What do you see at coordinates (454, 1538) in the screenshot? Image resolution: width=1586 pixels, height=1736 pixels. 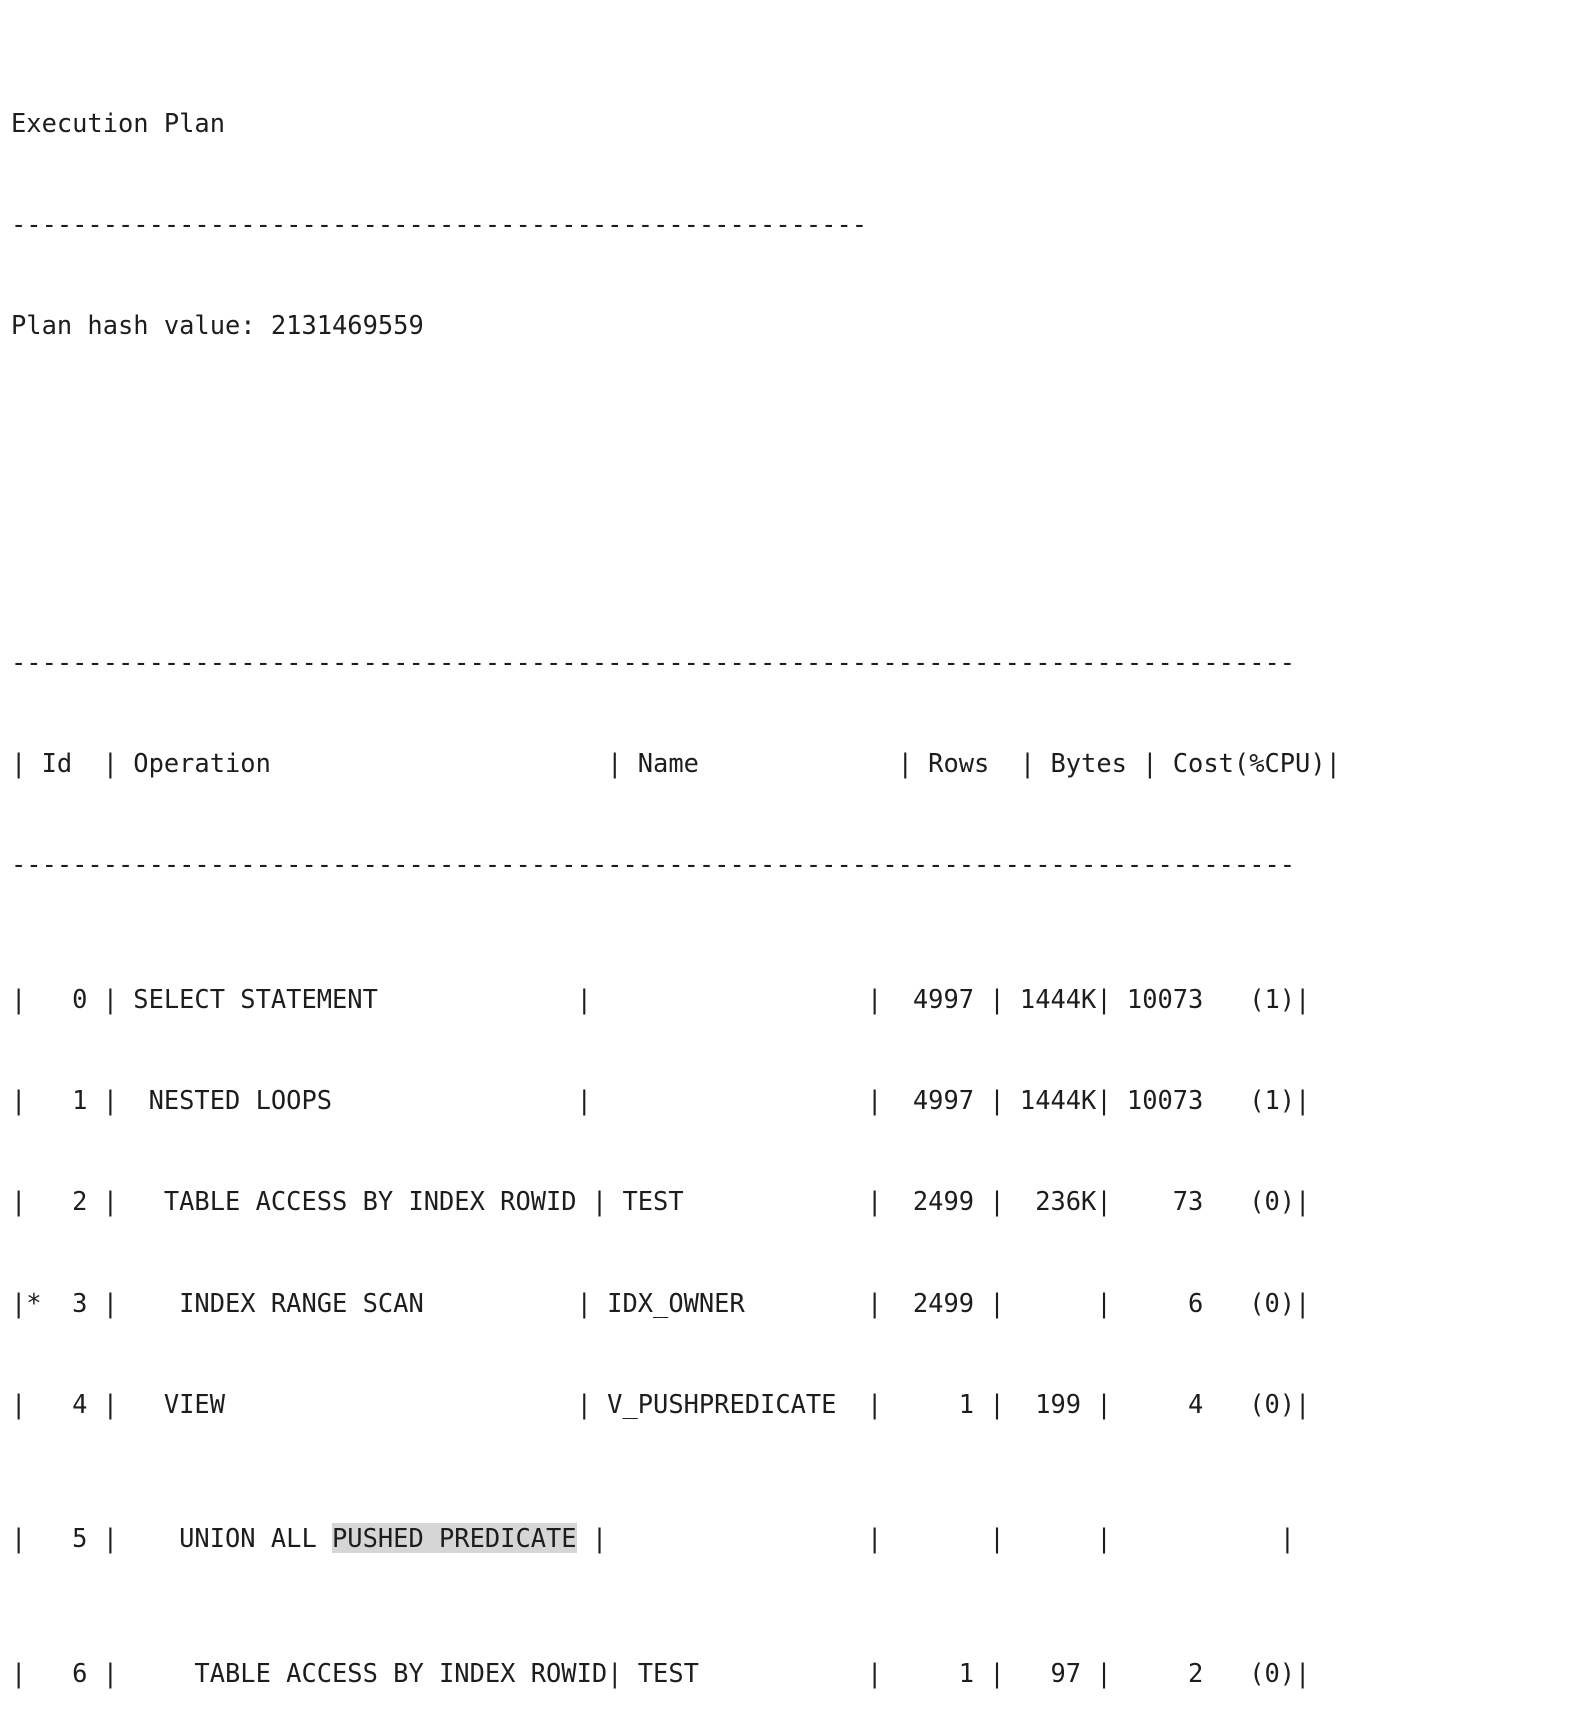 I see `pushed-predicate-highlight: PUSHED PREDICATE` at bounding box center [454, 1538].